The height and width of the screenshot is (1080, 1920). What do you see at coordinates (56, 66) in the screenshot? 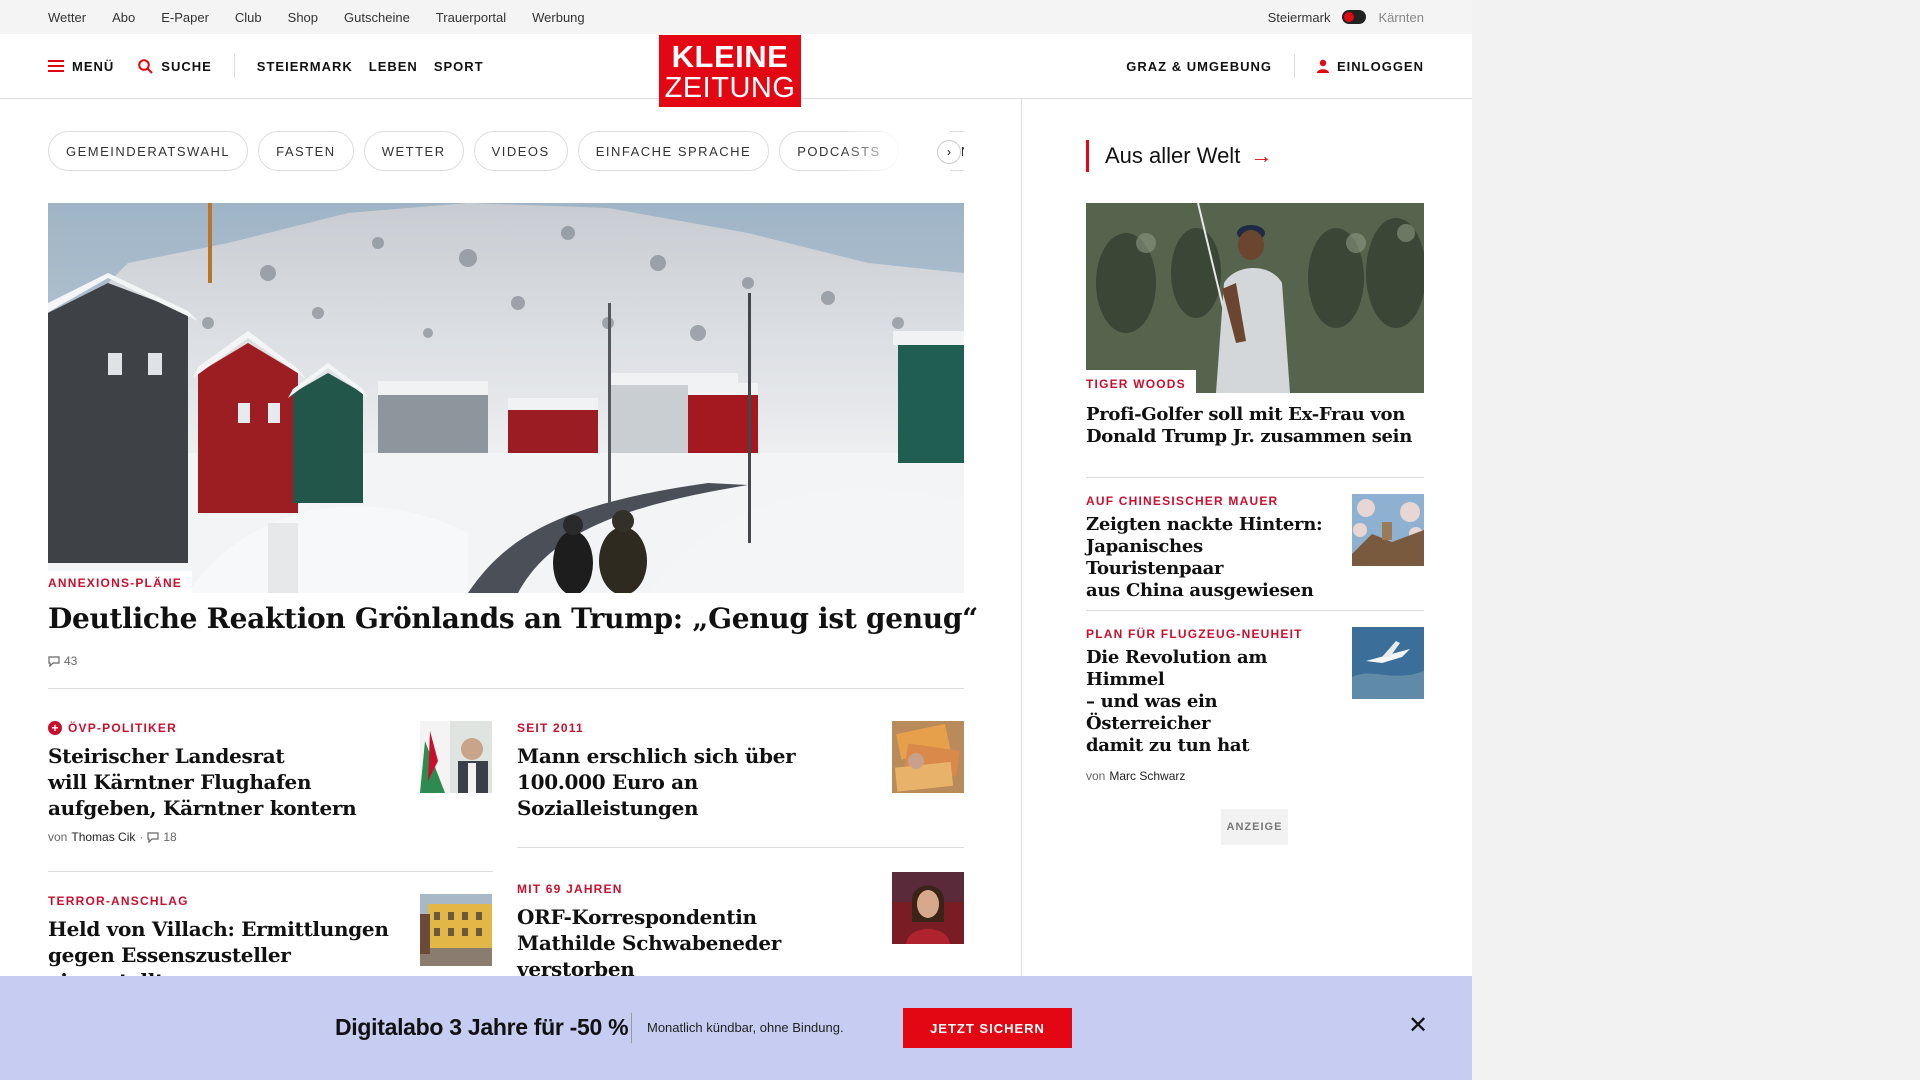
I see `hamburger-icon` at bounding box center [56, 66].